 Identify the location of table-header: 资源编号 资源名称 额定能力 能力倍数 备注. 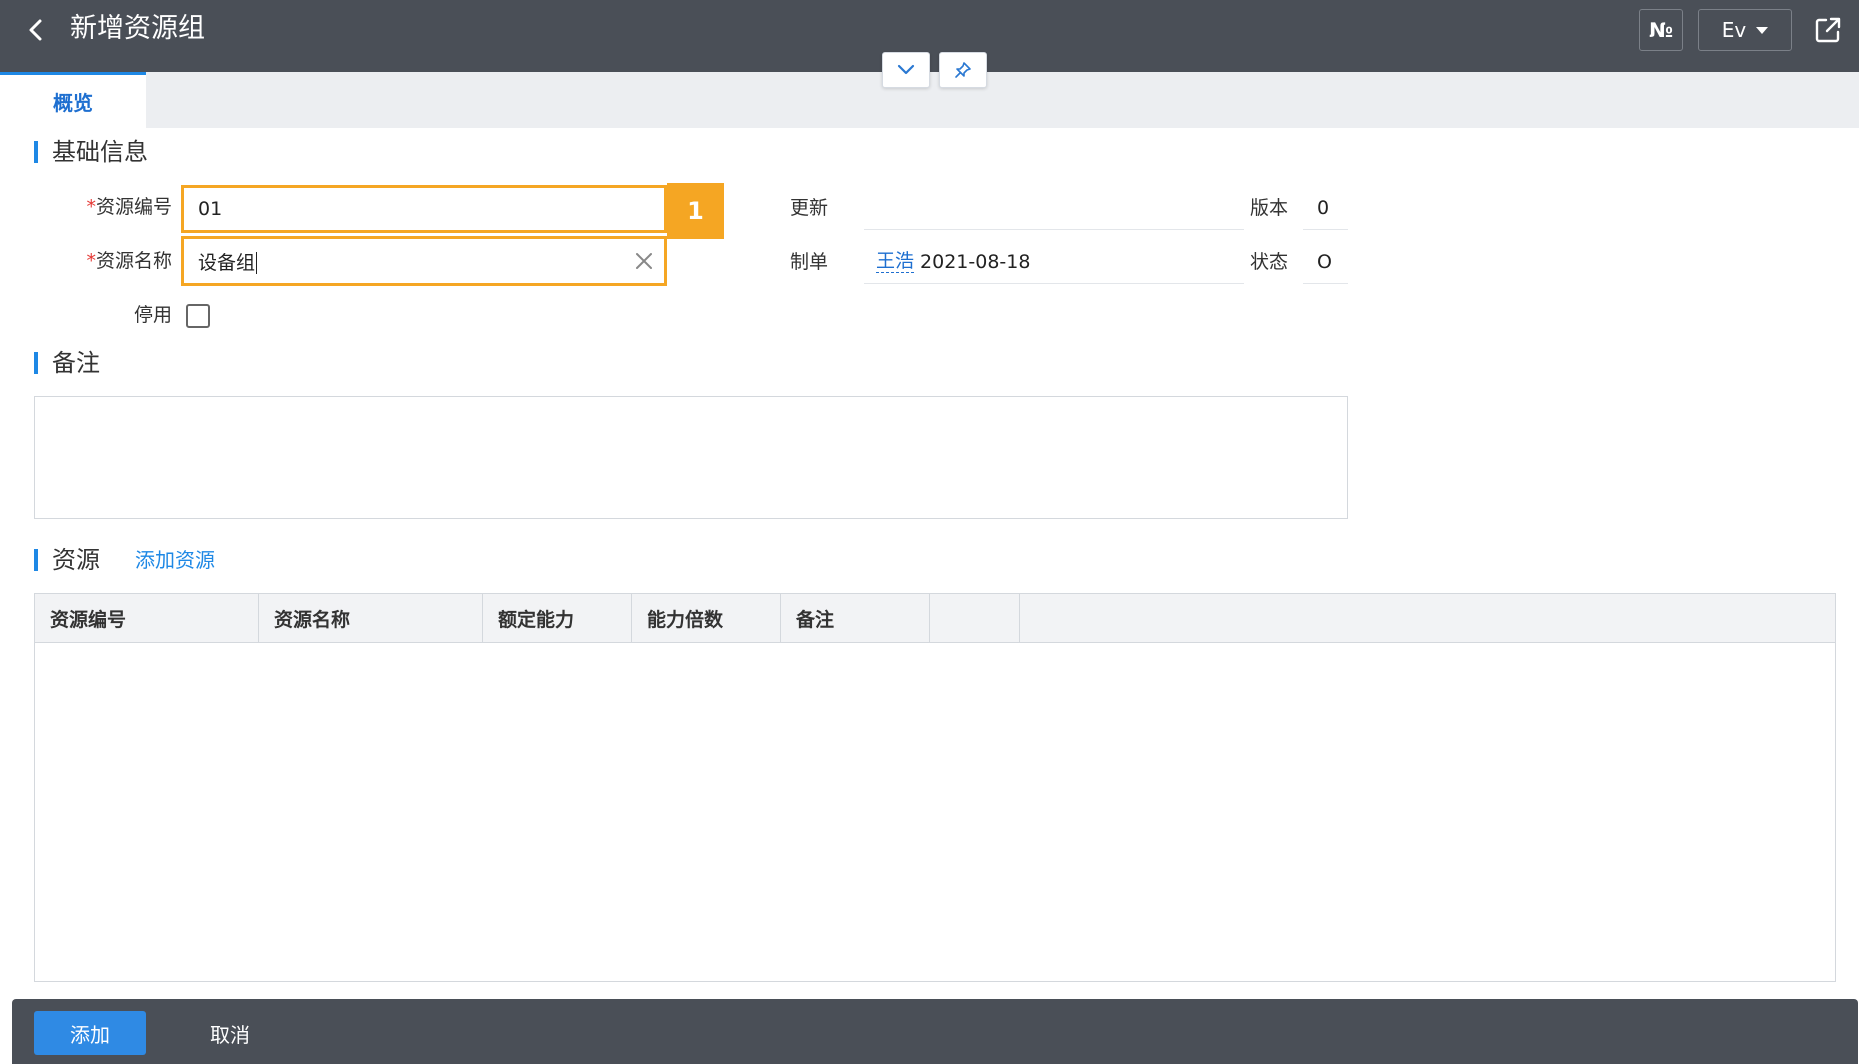
(935, 618).